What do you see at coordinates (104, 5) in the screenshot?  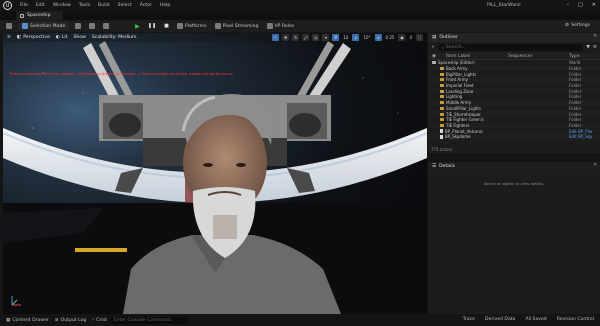 I see `menu-build: Build` at bounding box center [104, 5].